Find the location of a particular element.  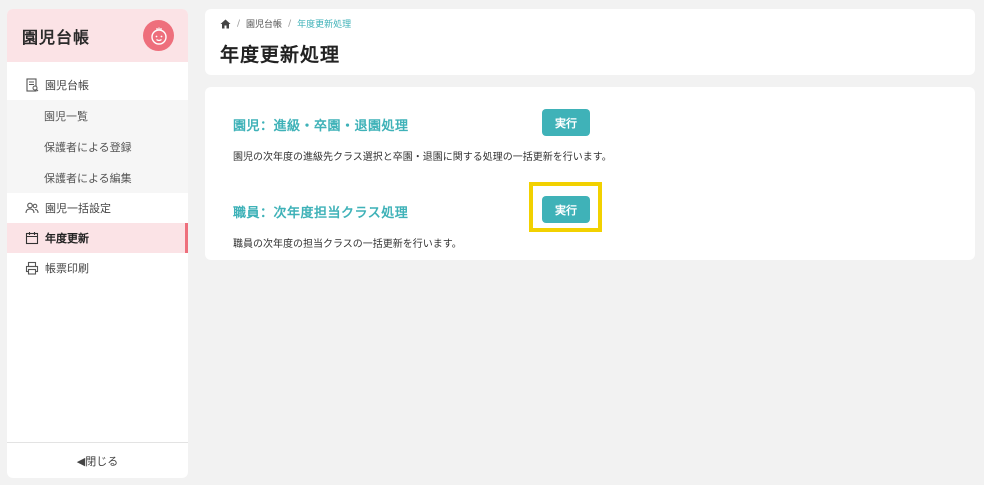

sidebar-subitem-guardian-register: 保護者による登録 is located at coordinates (97, 146).